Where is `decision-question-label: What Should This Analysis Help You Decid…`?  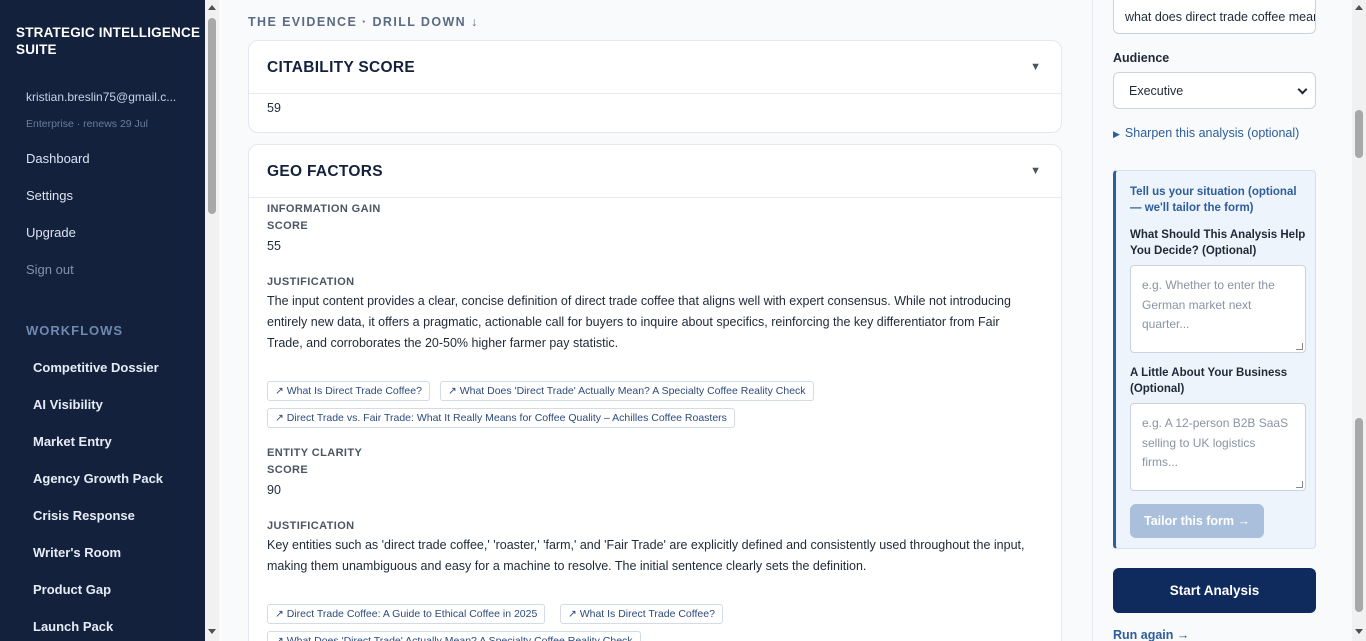
decision-question-label: What Should This Analysis Help You Decid… is located at coordinates (1218, 243).